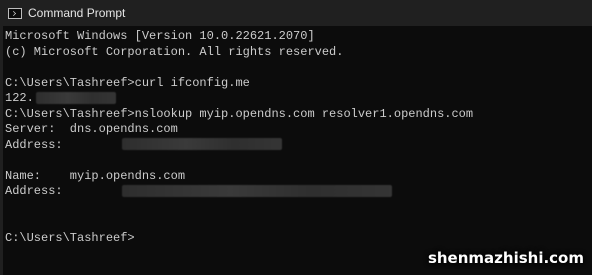  What do you see at coordinates (70, 237) in the screenshot?
I see `prompt-line: C:\Users\Tashreef>` at bounding box center [70, 237].